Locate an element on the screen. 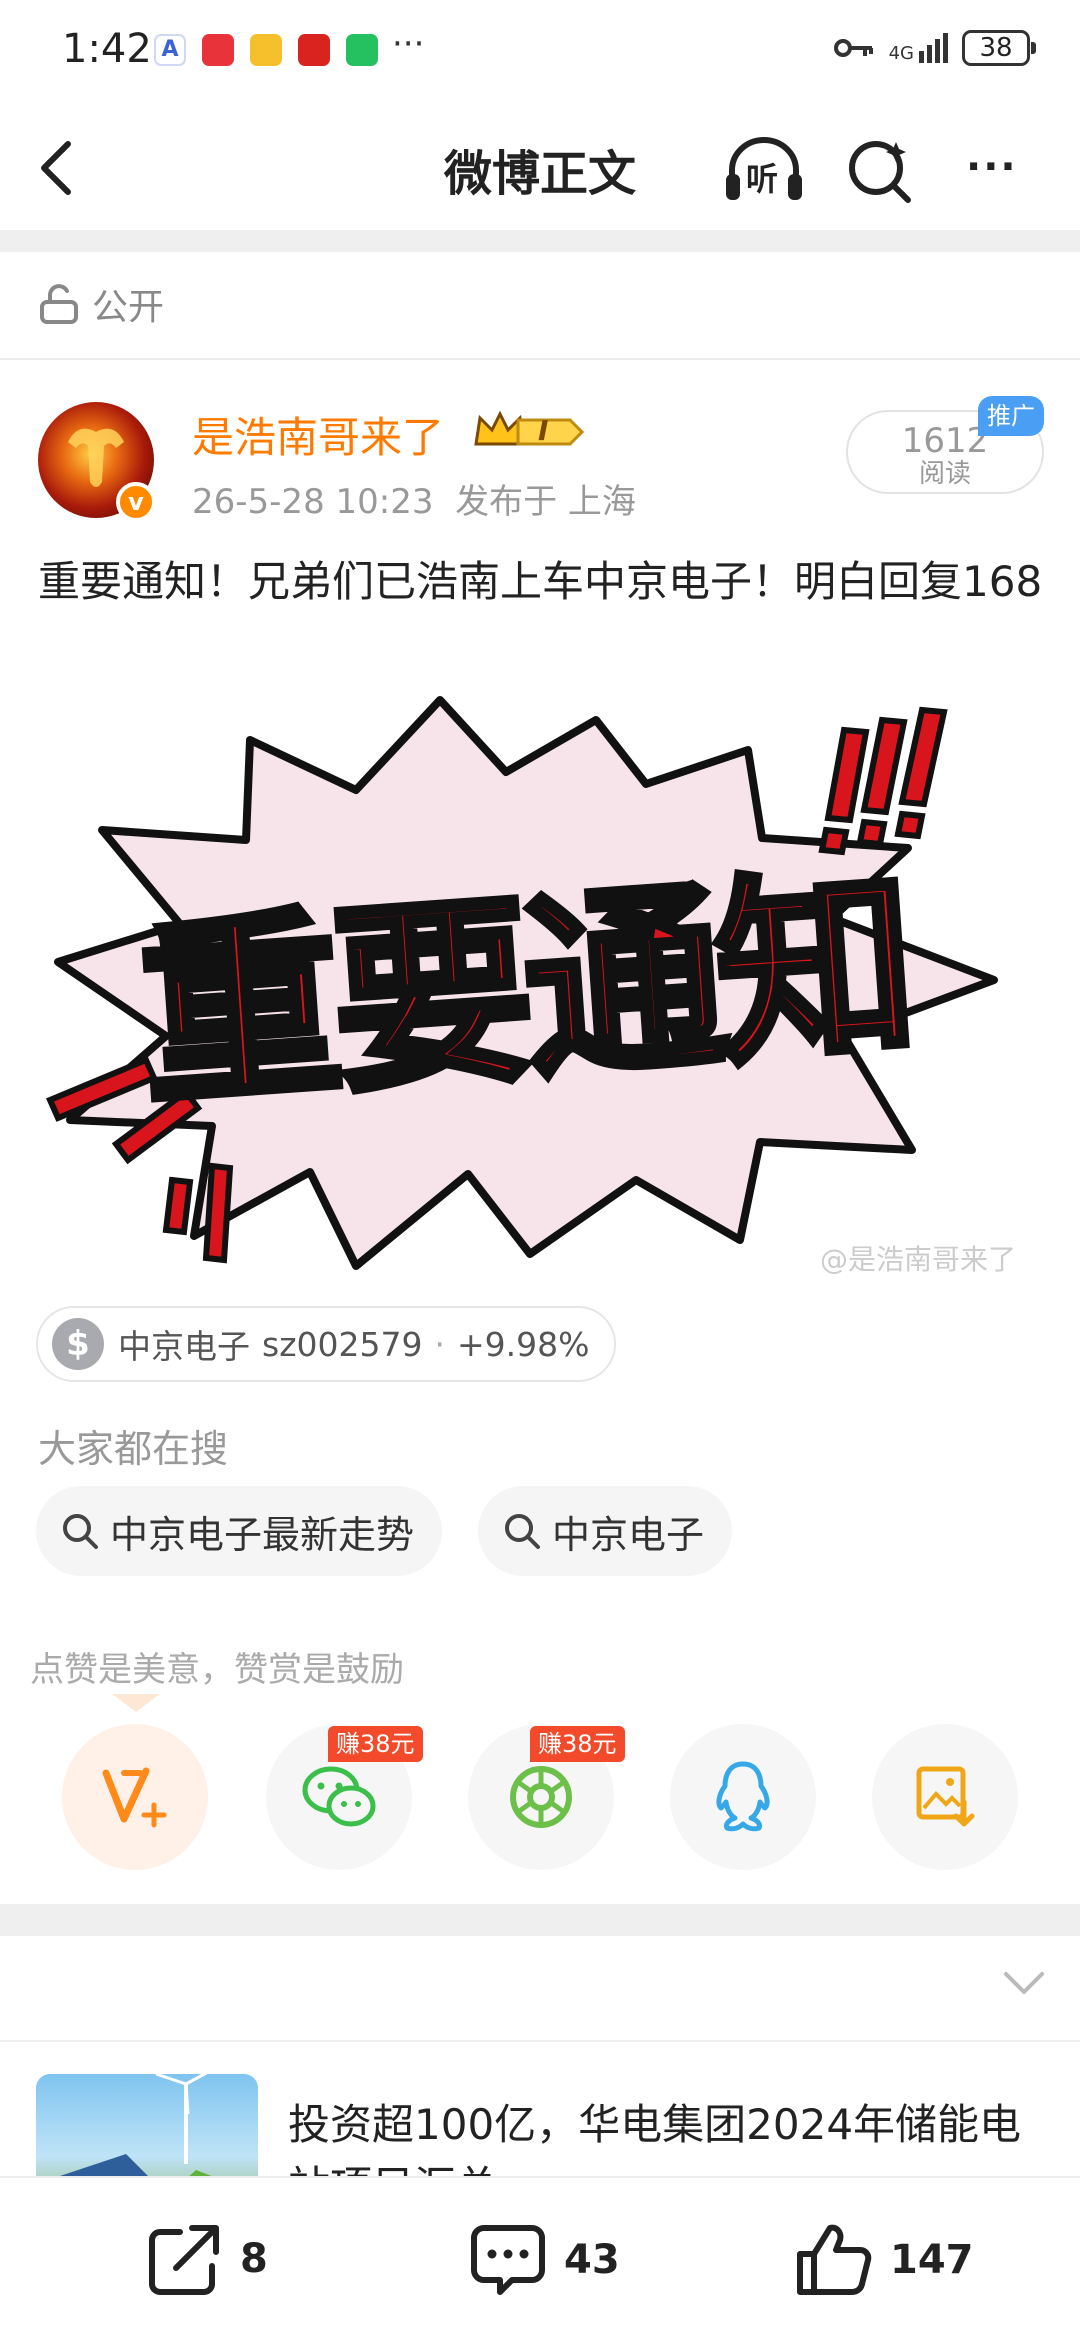 Image resolution: width=1080 pixels, height=2340 pixels. save-image-icon is located at coordinates (945, 1796).